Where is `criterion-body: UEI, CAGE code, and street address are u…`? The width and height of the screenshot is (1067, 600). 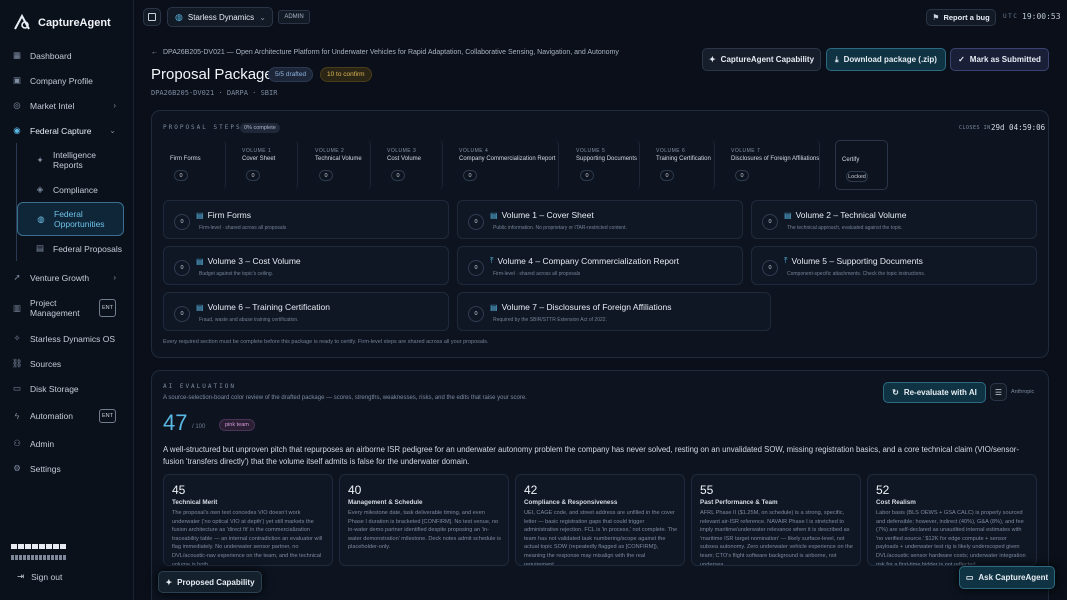
criterion-body: UEI, CAGE code, and street address are u… is located at coordinates (601, 538).